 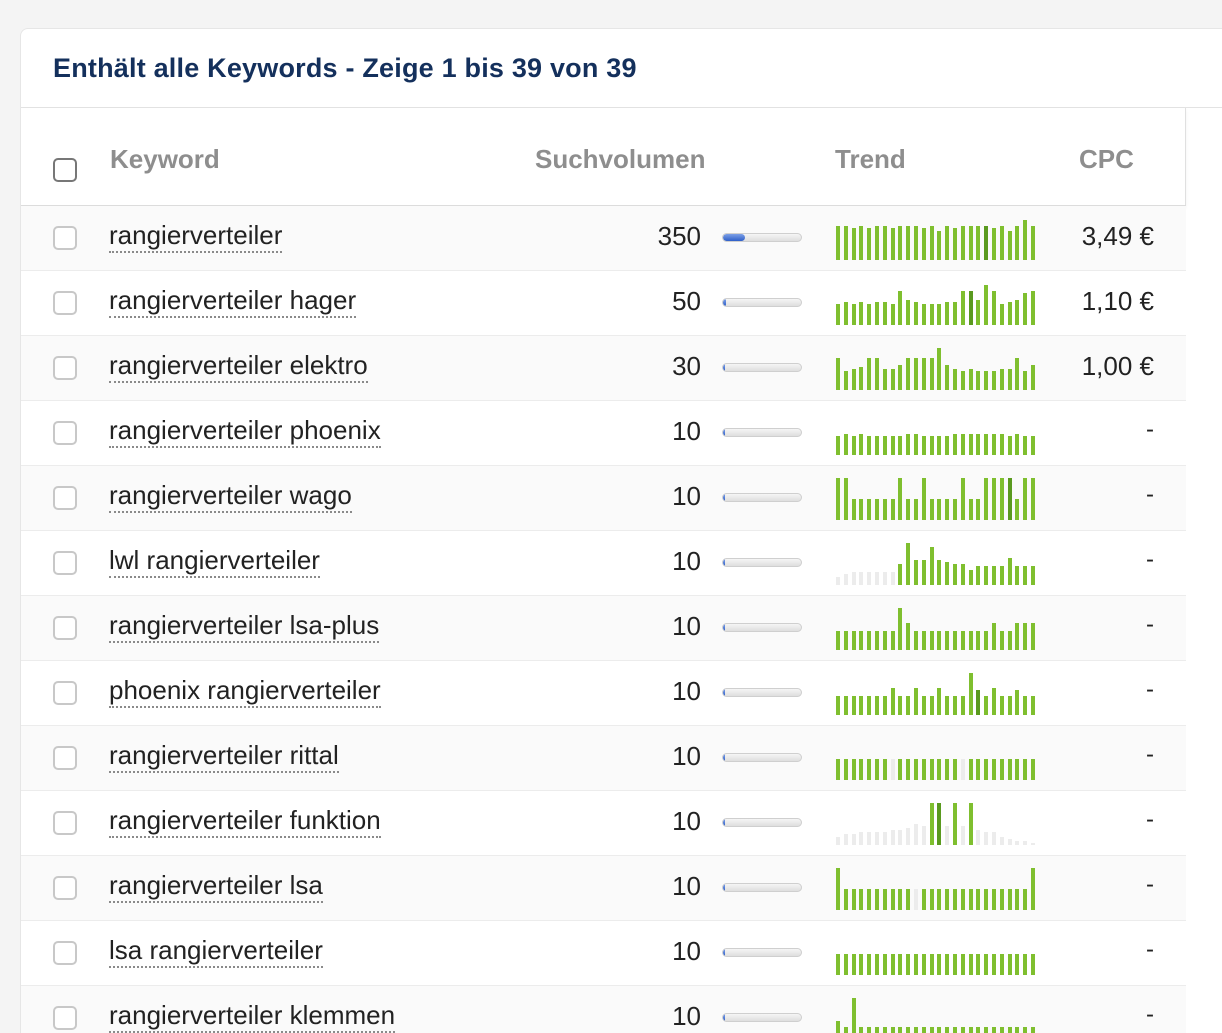 I want to click on column-header-trend: Trend, so click(x=870, y=159).